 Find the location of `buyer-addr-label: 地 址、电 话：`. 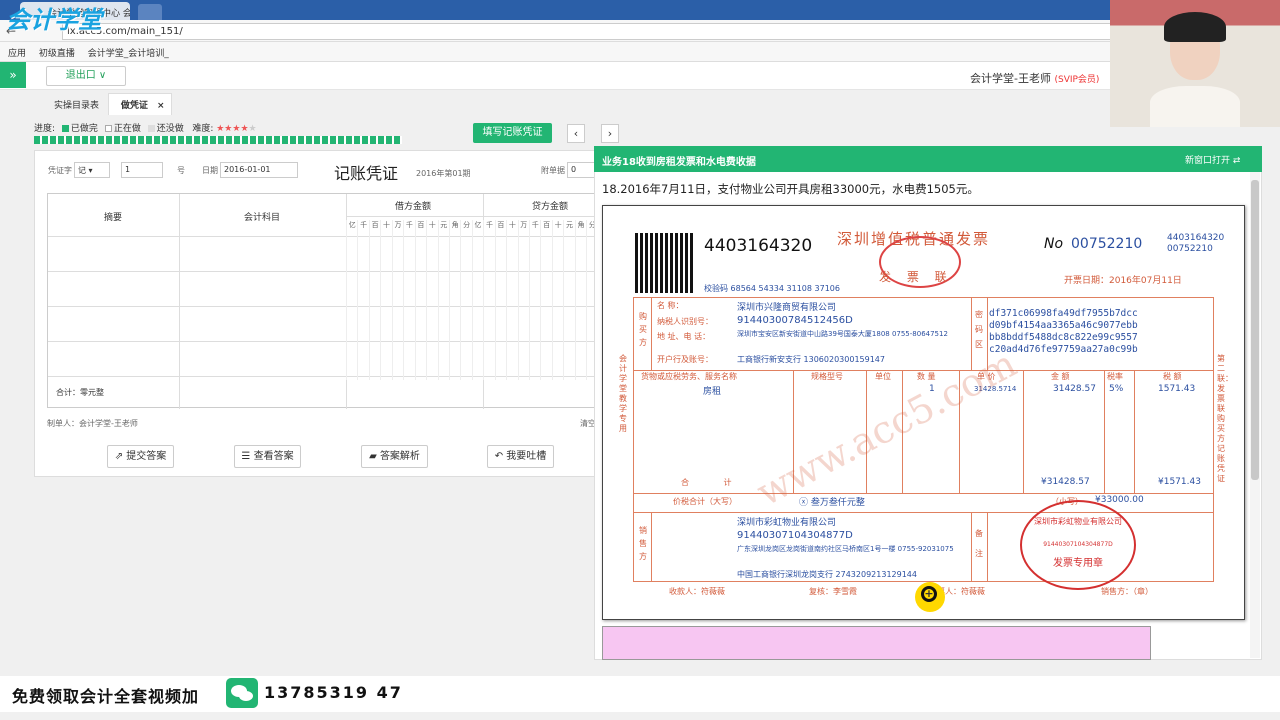

buyer-addr-label: 地 址、电 话： is located at coordinates (684, 336).